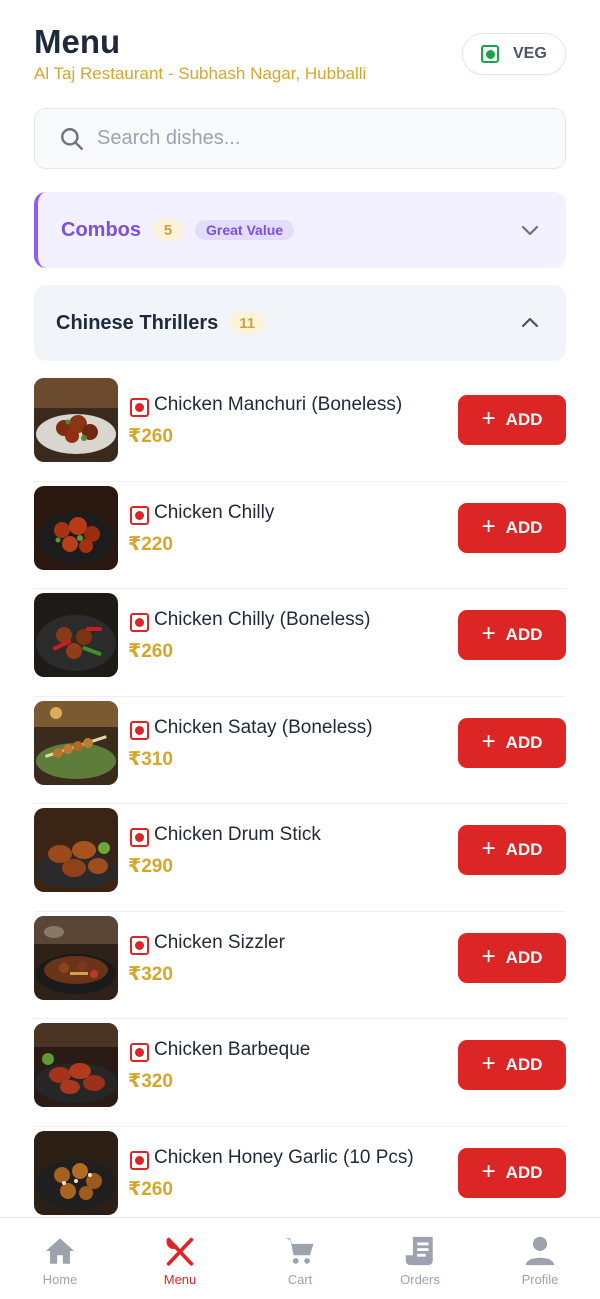 The width and height of the screenshot is (600, 1299). I want to click on veg-filter-toggle: VEG, so click(514, 54).